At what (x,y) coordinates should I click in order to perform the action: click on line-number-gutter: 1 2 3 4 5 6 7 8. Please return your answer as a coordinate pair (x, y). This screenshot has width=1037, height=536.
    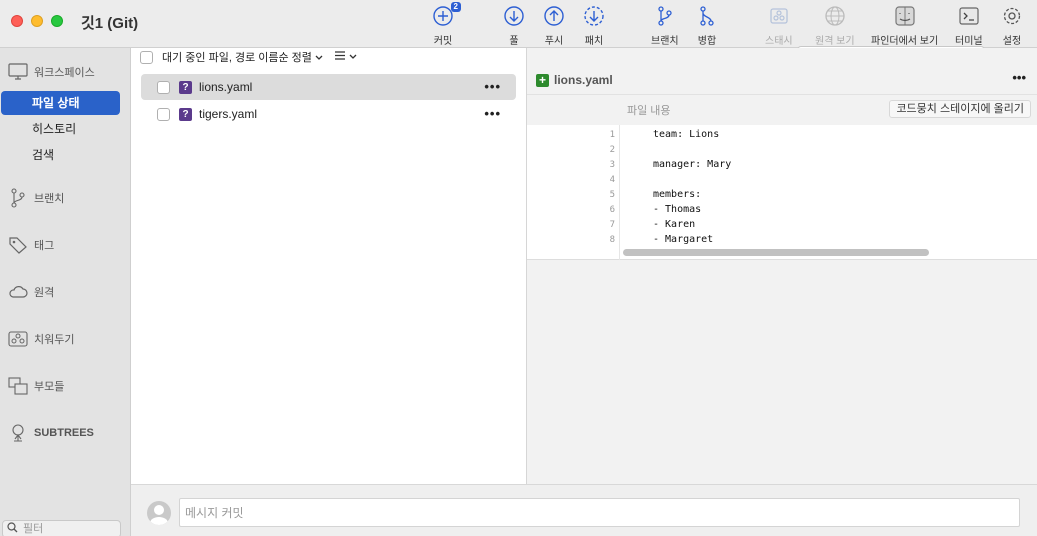
    Looking at the image, I should click on (573, 192).